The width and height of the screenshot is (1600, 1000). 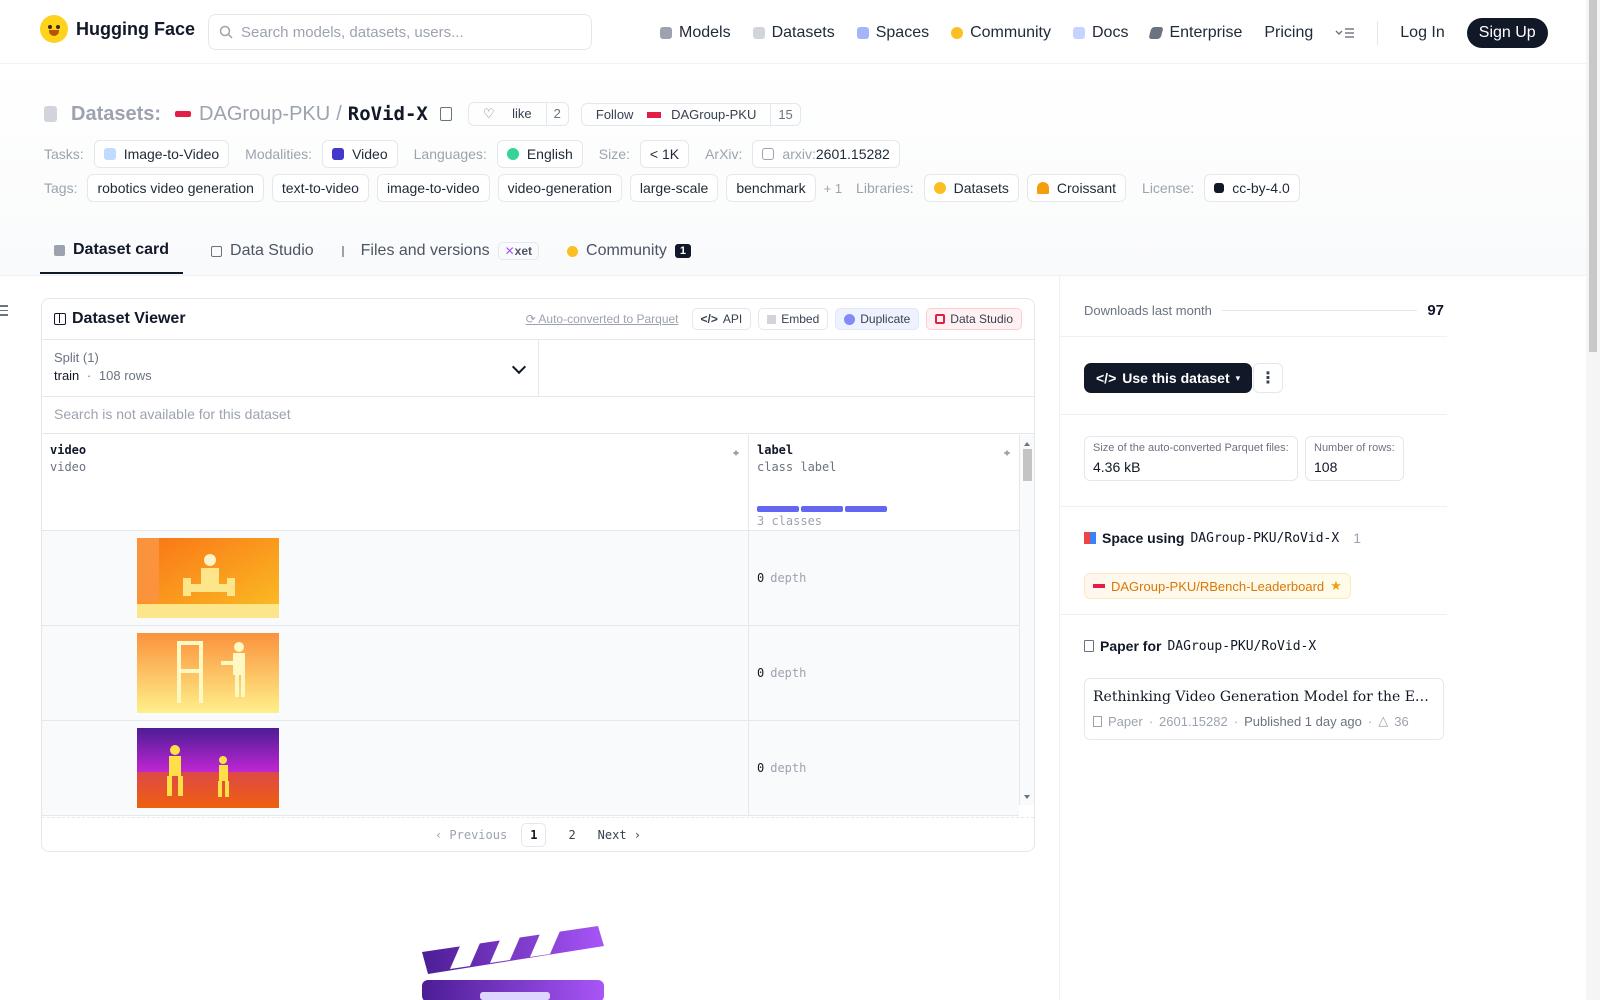 I want to click on code-icon: </>, so click(x=709, y=319).